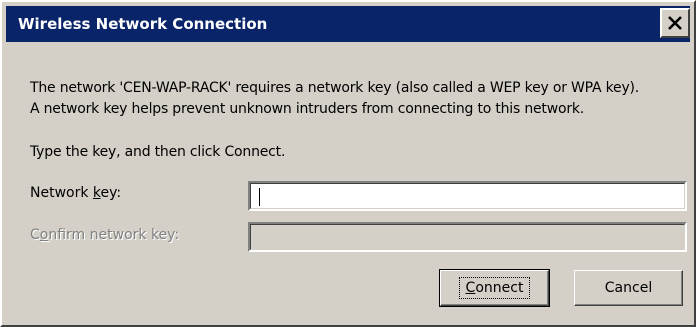 The image size is (696, 327). What do you see at coordinates (467, 196) in the screenshot?
I see `network-key-input` at bounding box center [467, 196].